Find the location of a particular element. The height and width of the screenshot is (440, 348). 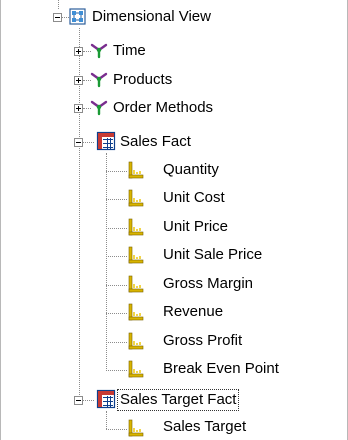

measure-label-unit-cost: Unit Cost is located at coordinates (194, 198).